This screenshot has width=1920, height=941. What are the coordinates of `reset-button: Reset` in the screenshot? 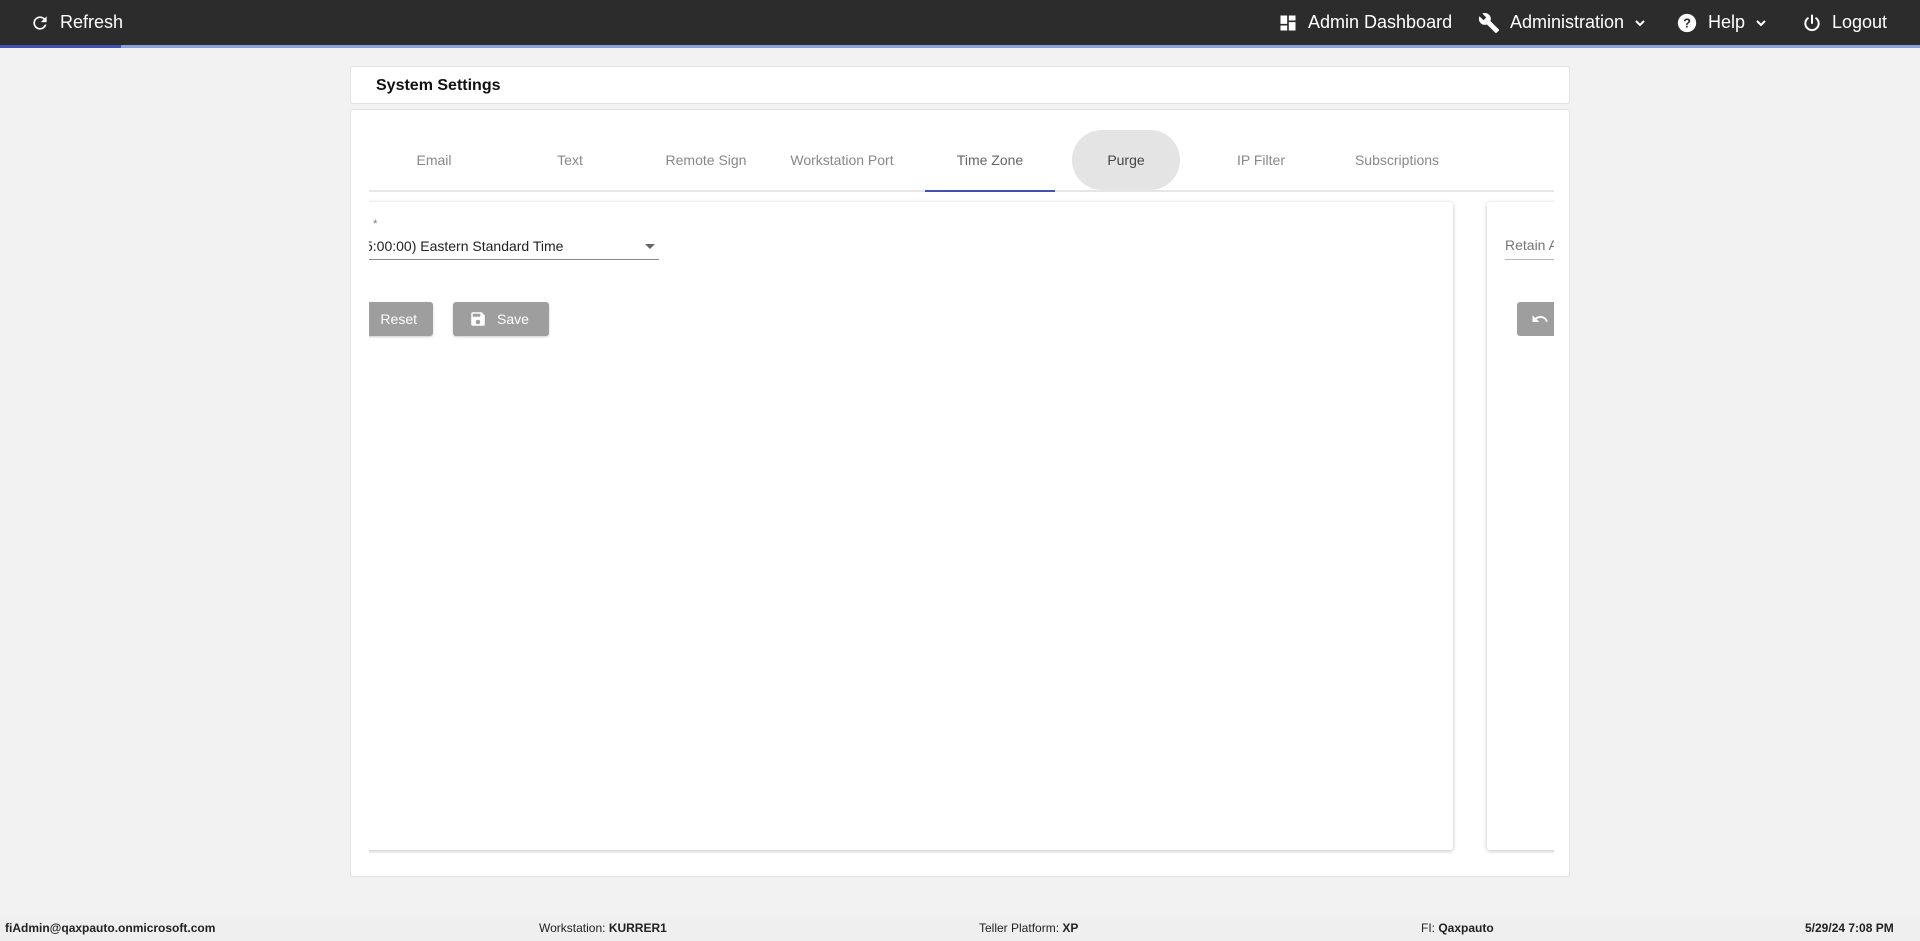 It's located at (401, 319).